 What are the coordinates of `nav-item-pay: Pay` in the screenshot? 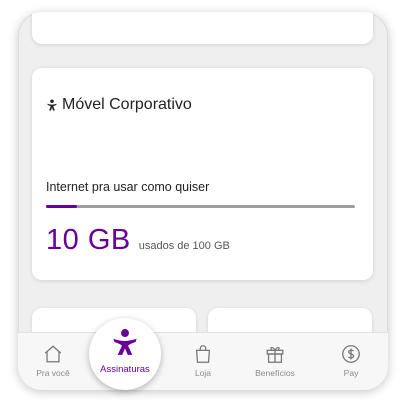 It's located at (351, 360).